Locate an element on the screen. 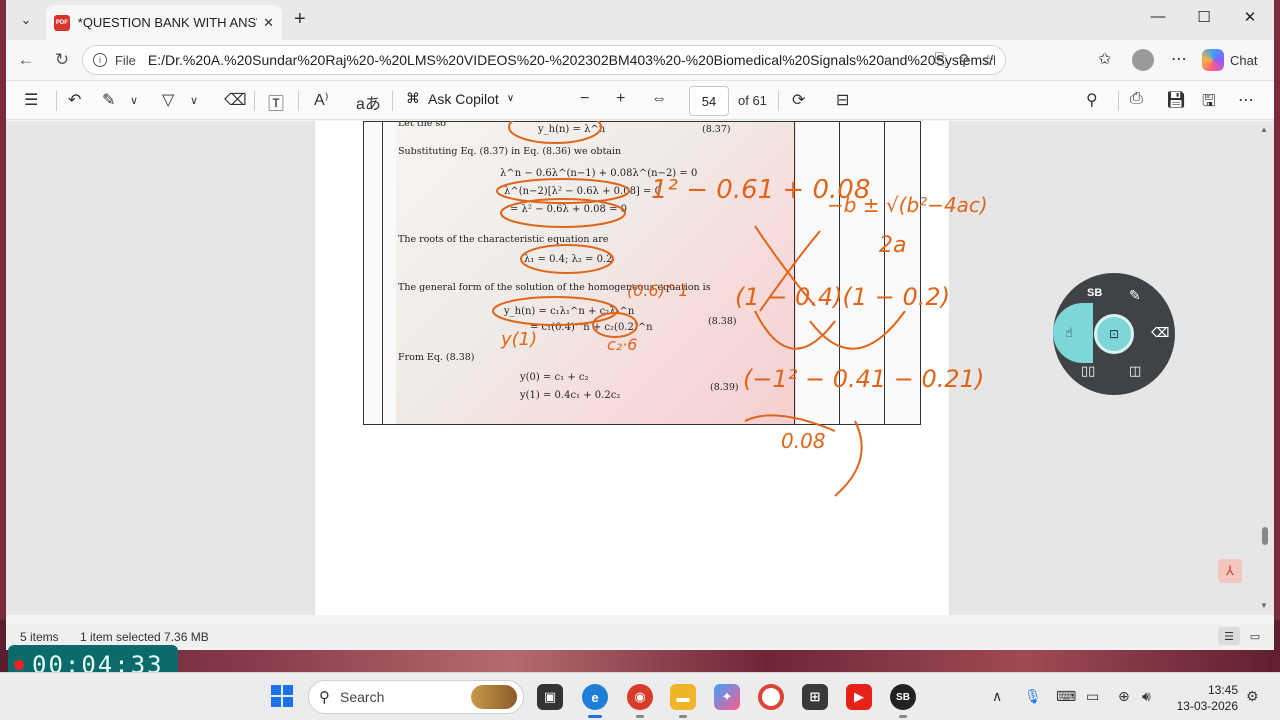 The width and height of the screenshot is (1280, 720). draw-pen-icon: ✎ is located at coordinates (108, 100).